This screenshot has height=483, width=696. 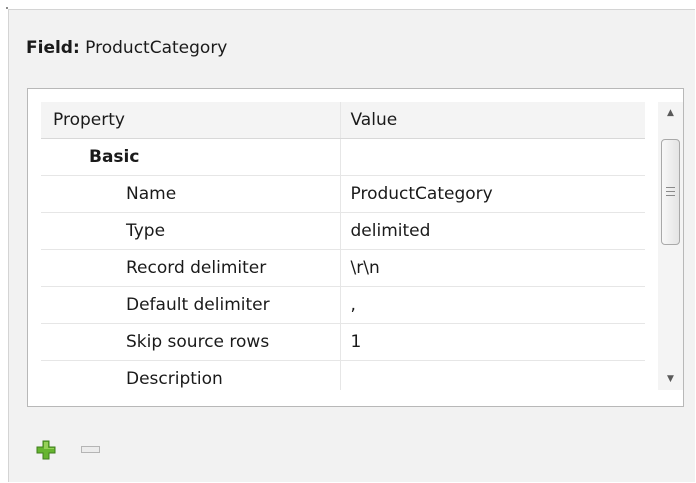 What do you see at coordinates (191, 268) in the screenshot?
I see `property-record-delimiter: Record delimiter` at bounding box center [191, 268].